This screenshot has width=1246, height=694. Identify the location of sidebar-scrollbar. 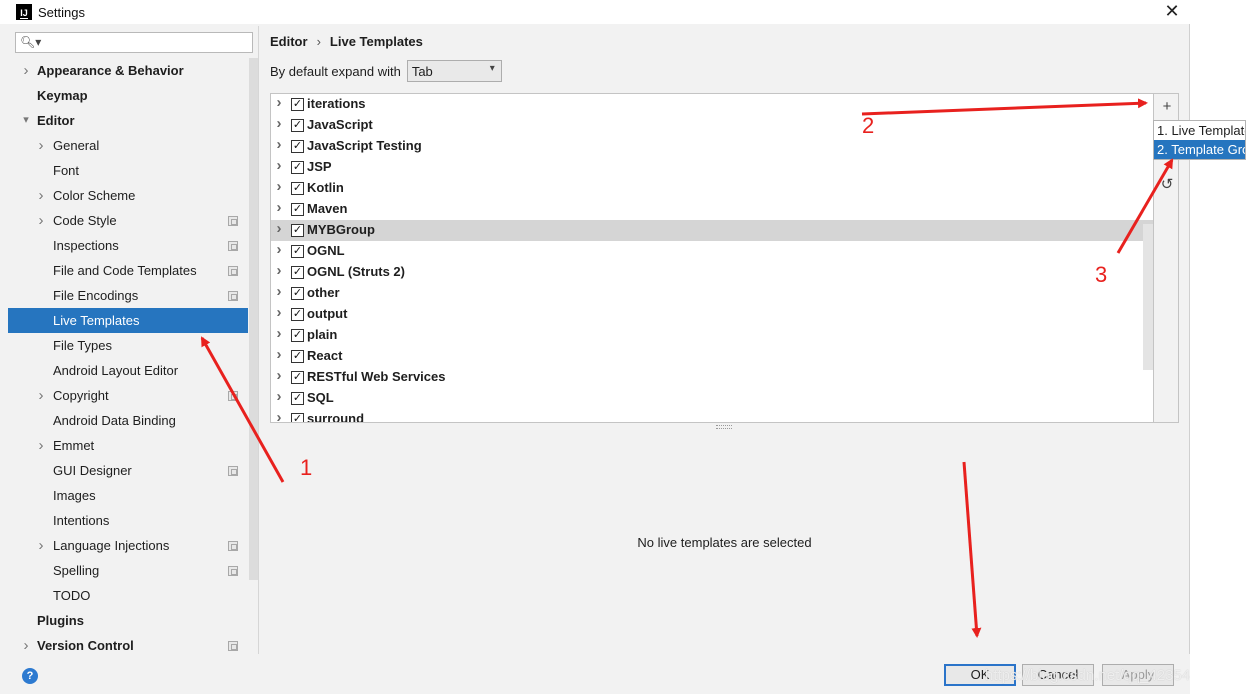
(253, 319).